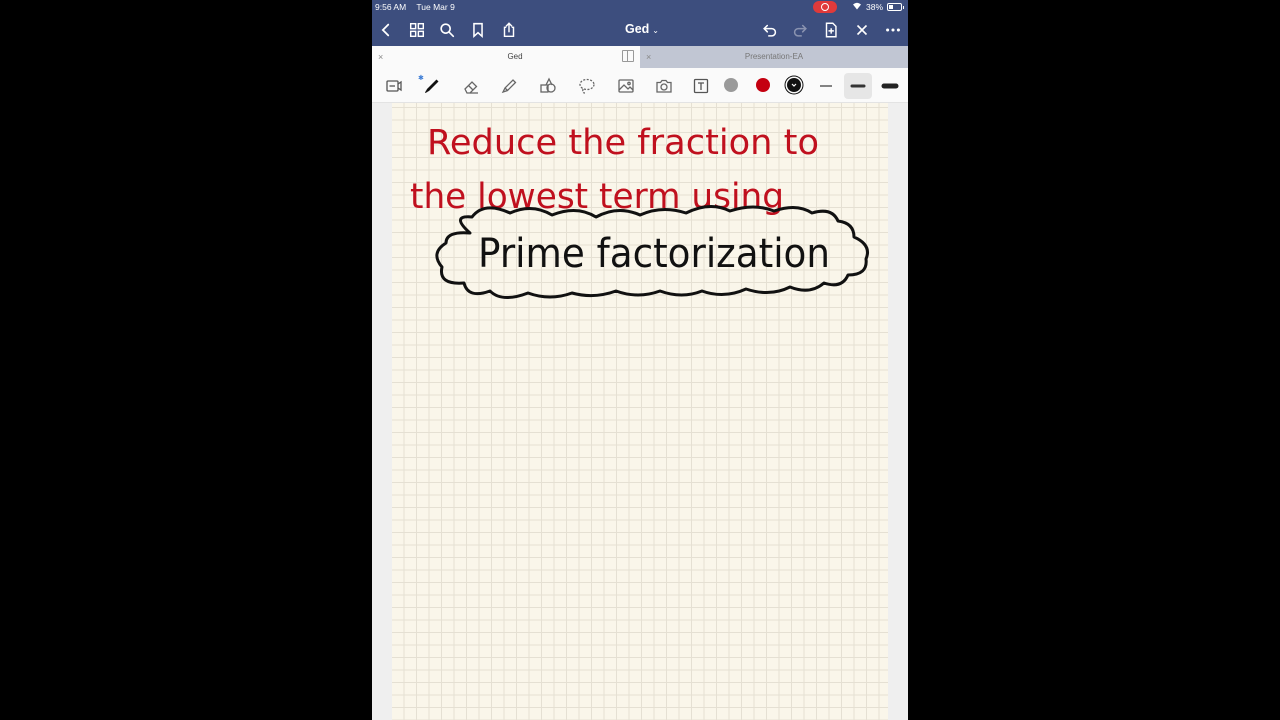 The height and width of the screenshot is (720, 1280). Describe the element at coordinates (478, 30) in the screenshot. I see `bookmark-icon` at that location.